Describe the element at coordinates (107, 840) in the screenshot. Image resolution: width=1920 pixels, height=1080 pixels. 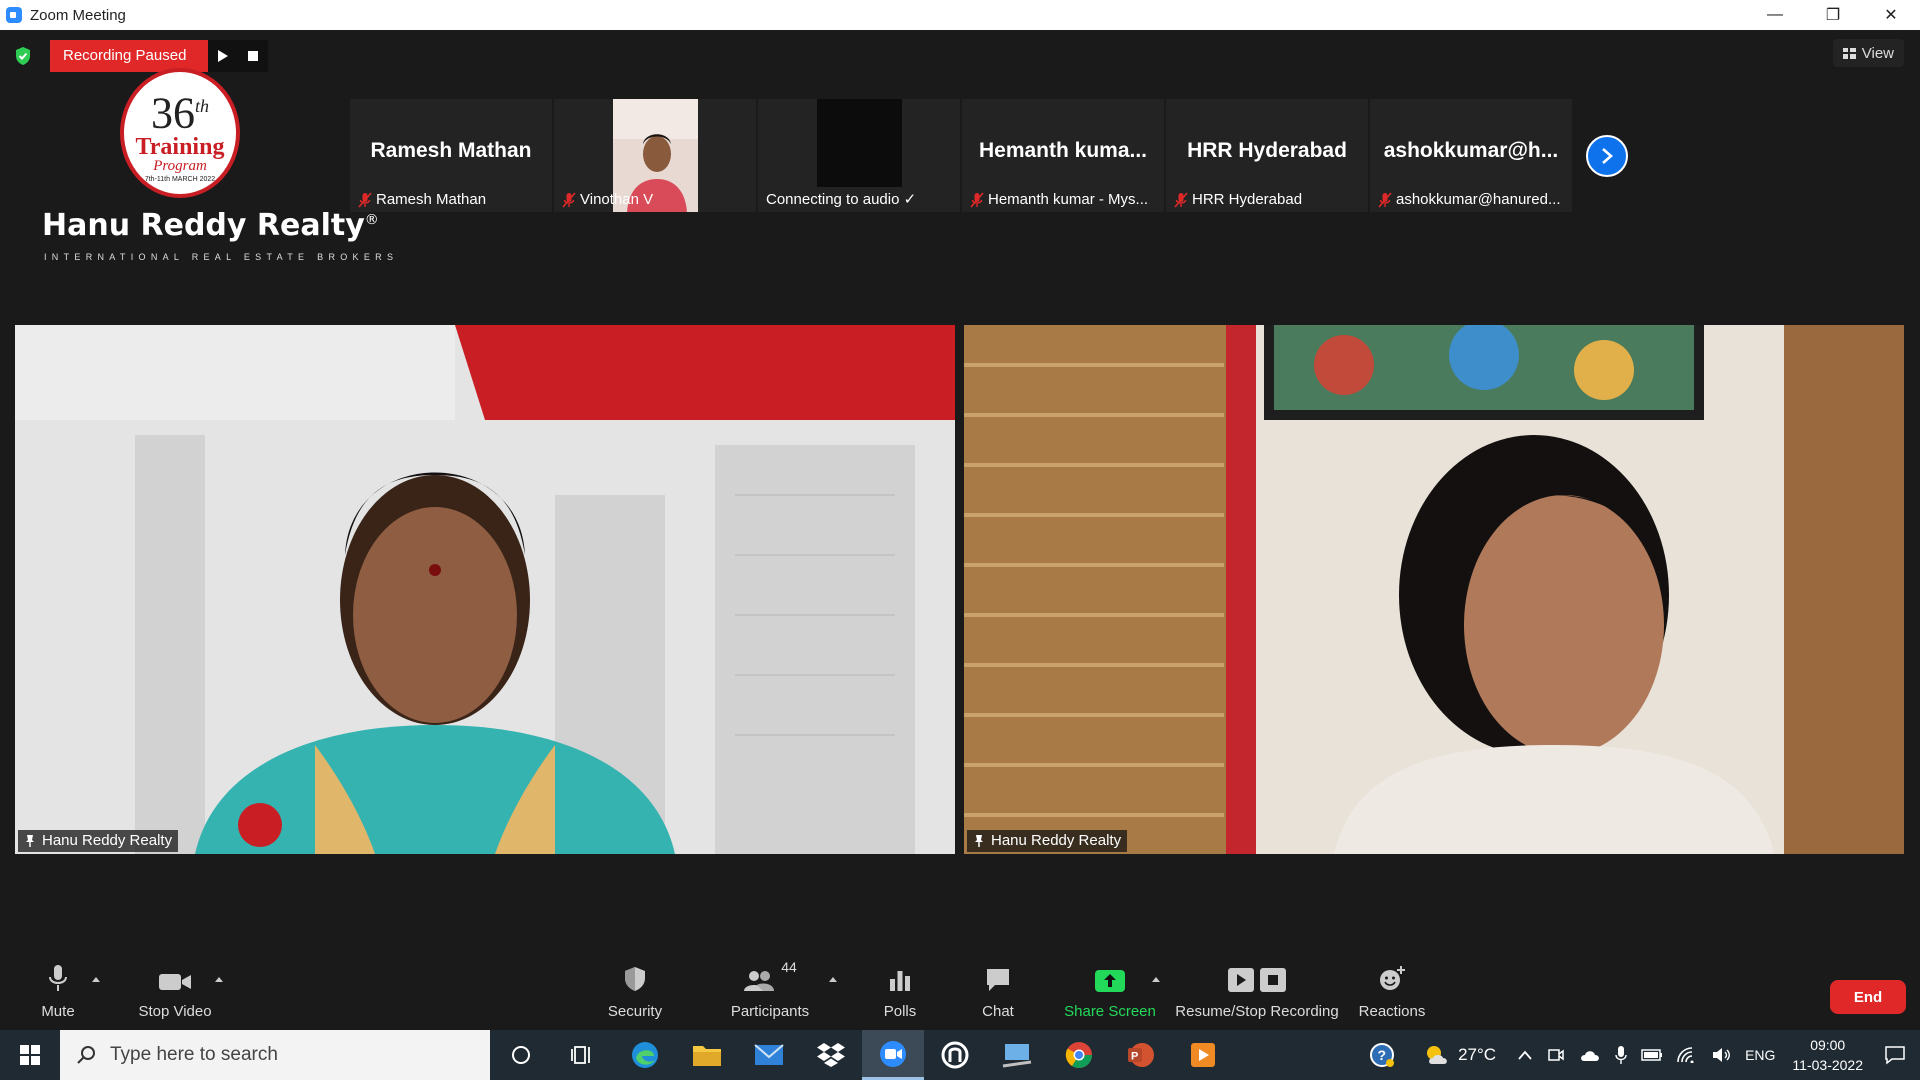
I see `video-label-text: Hanu Reddy Realty` at that location.